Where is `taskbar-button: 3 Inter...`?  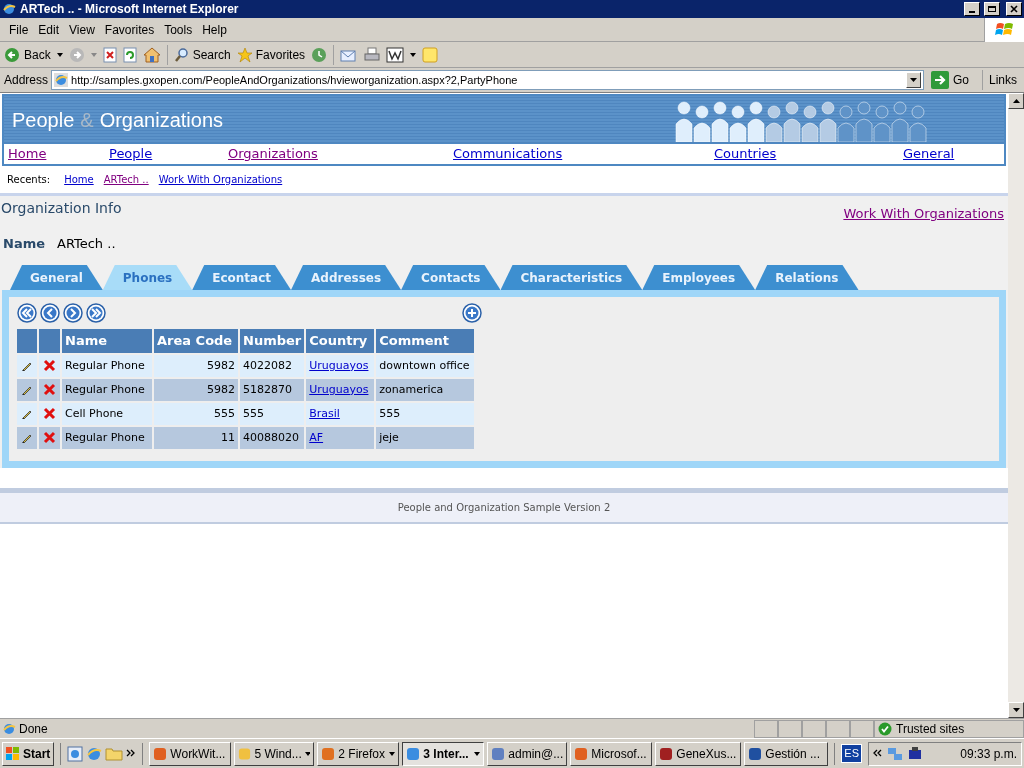
taskbar-button: 3 Inter... is located at coordinates (443, 753).